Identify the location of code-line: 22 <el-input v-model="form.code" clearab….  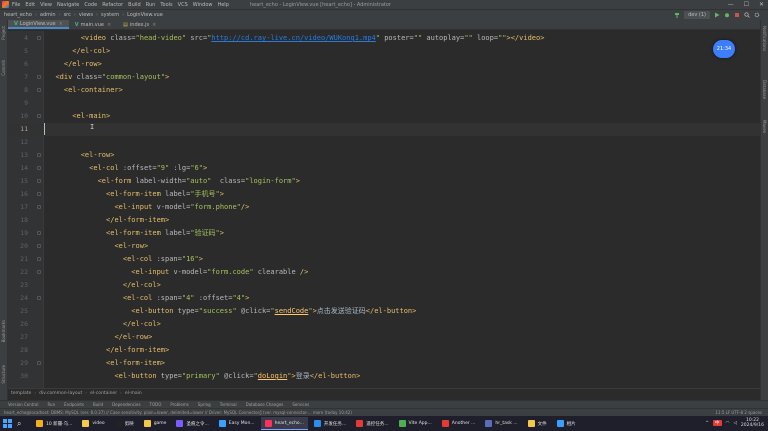
(384, 272).